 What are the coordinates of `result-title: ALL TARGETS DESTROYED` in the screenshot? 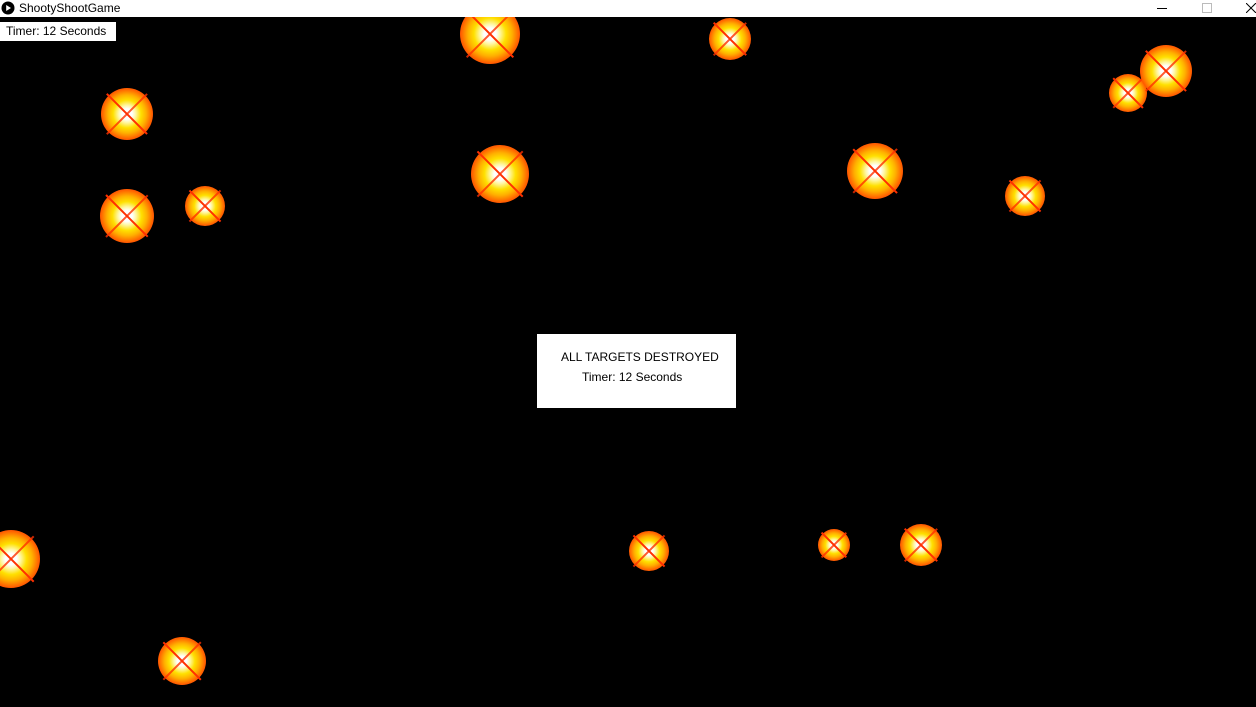 It's located at (640, 357).